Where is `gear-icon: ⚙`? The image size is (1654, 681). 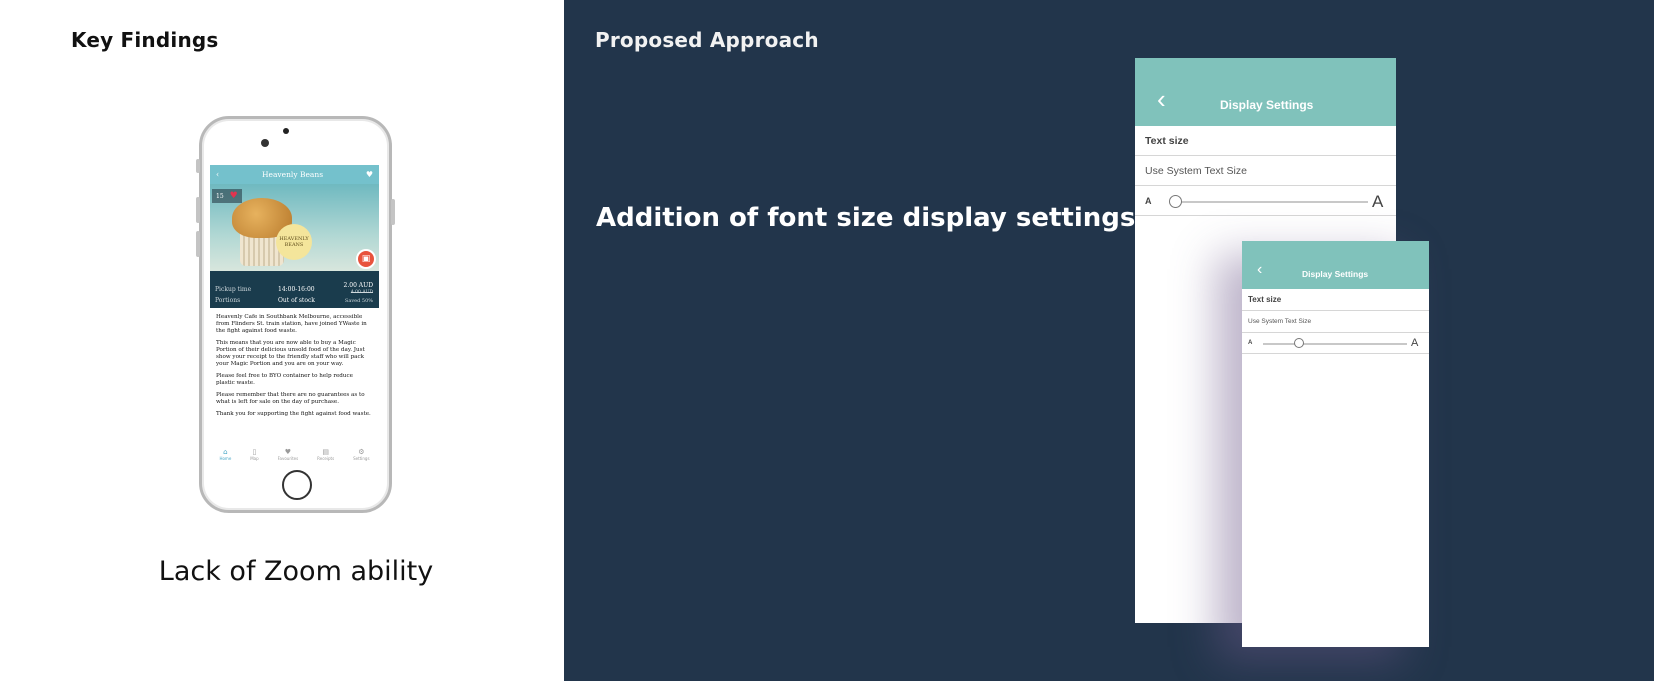 gear-icon: ⚙ is located at coordinates (361, 451).